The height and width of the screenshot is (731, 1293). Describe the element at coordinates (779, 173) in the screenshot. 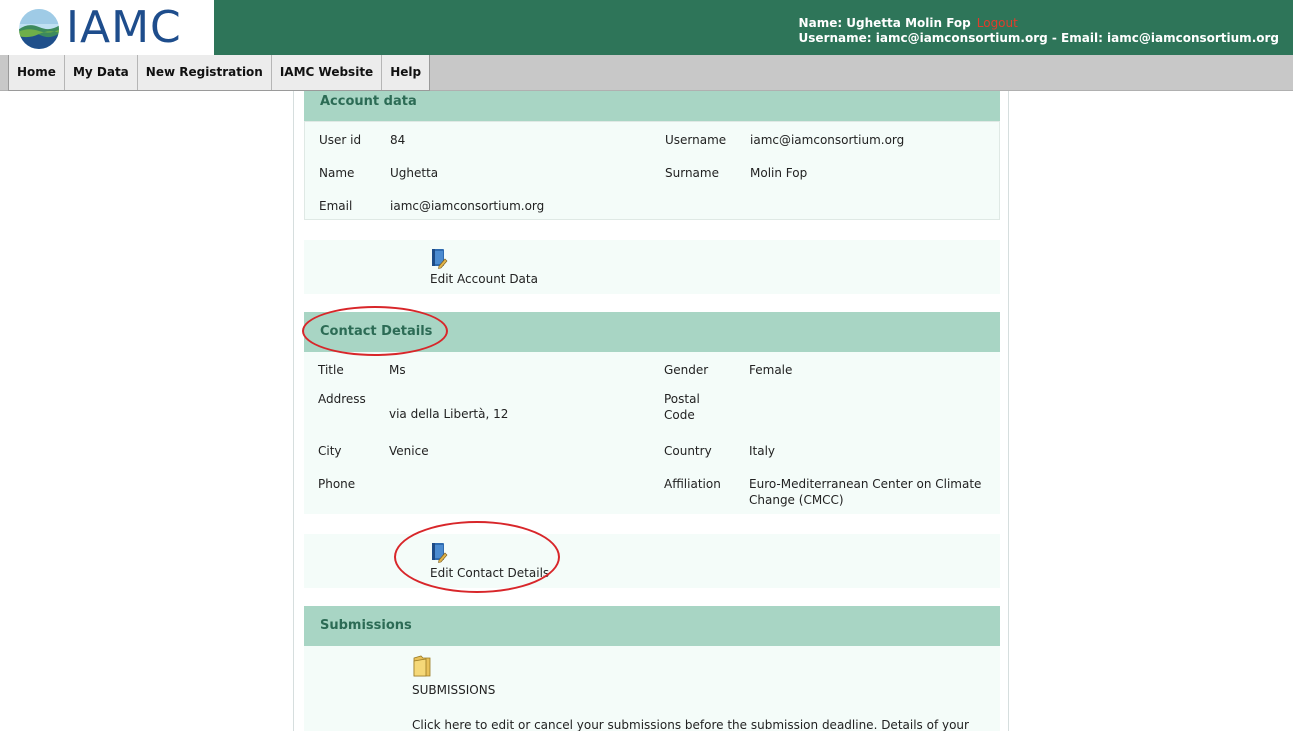

I see `surname-value: Molin Fop` at that location.